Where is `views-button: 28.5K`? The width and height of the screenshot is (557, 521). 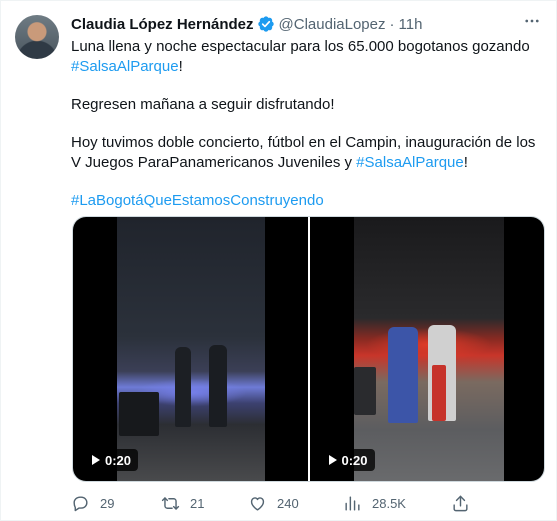 views-button: 28.5K is located at coordinates (374, 503).